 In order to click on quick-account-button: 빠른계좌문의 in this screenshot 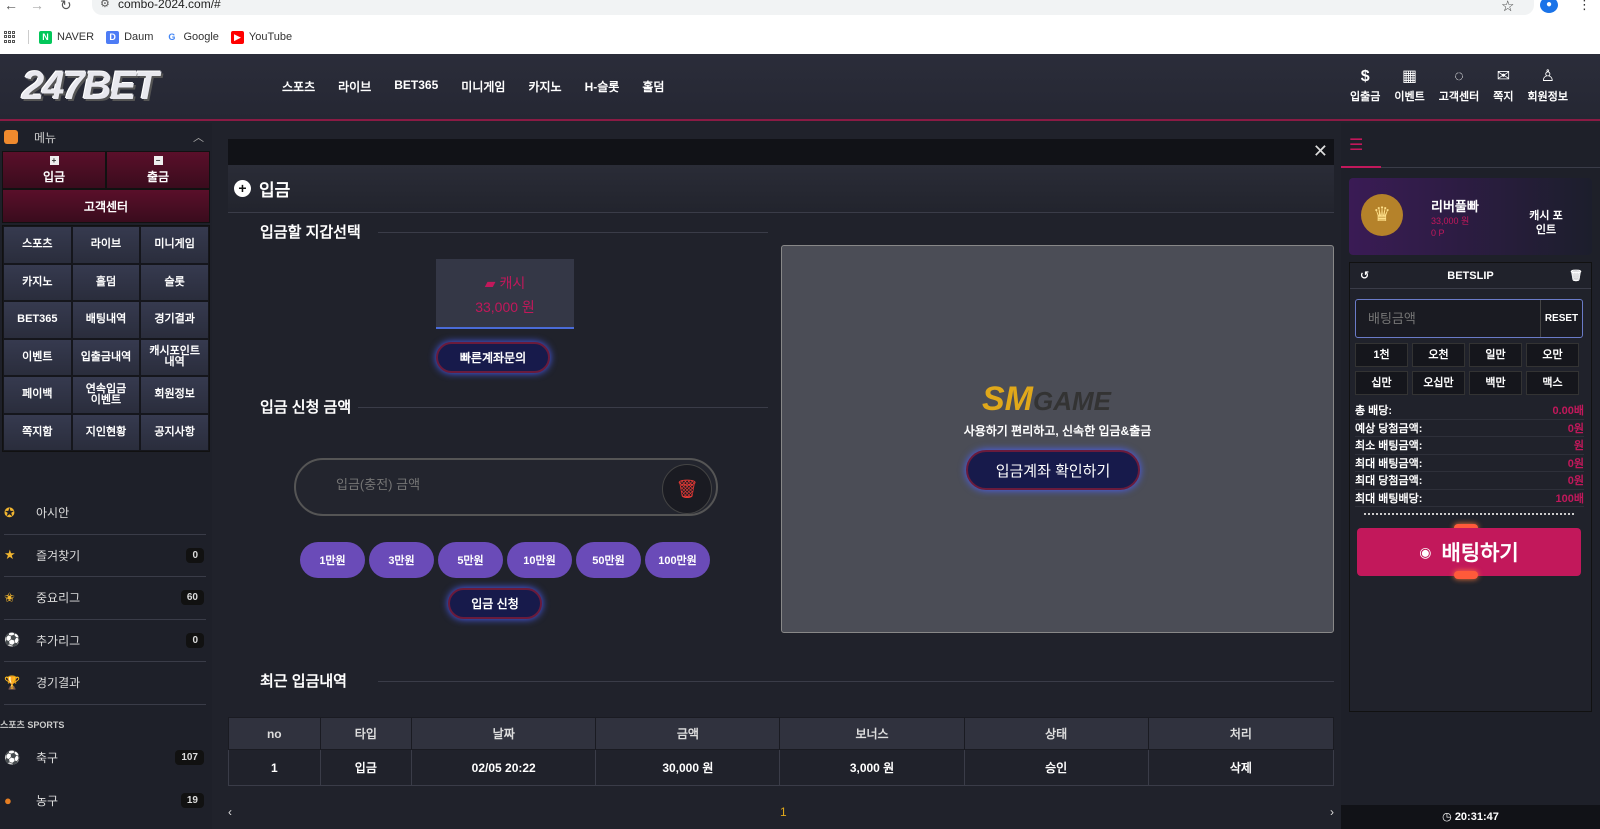, I will do `click(493, 357)`.